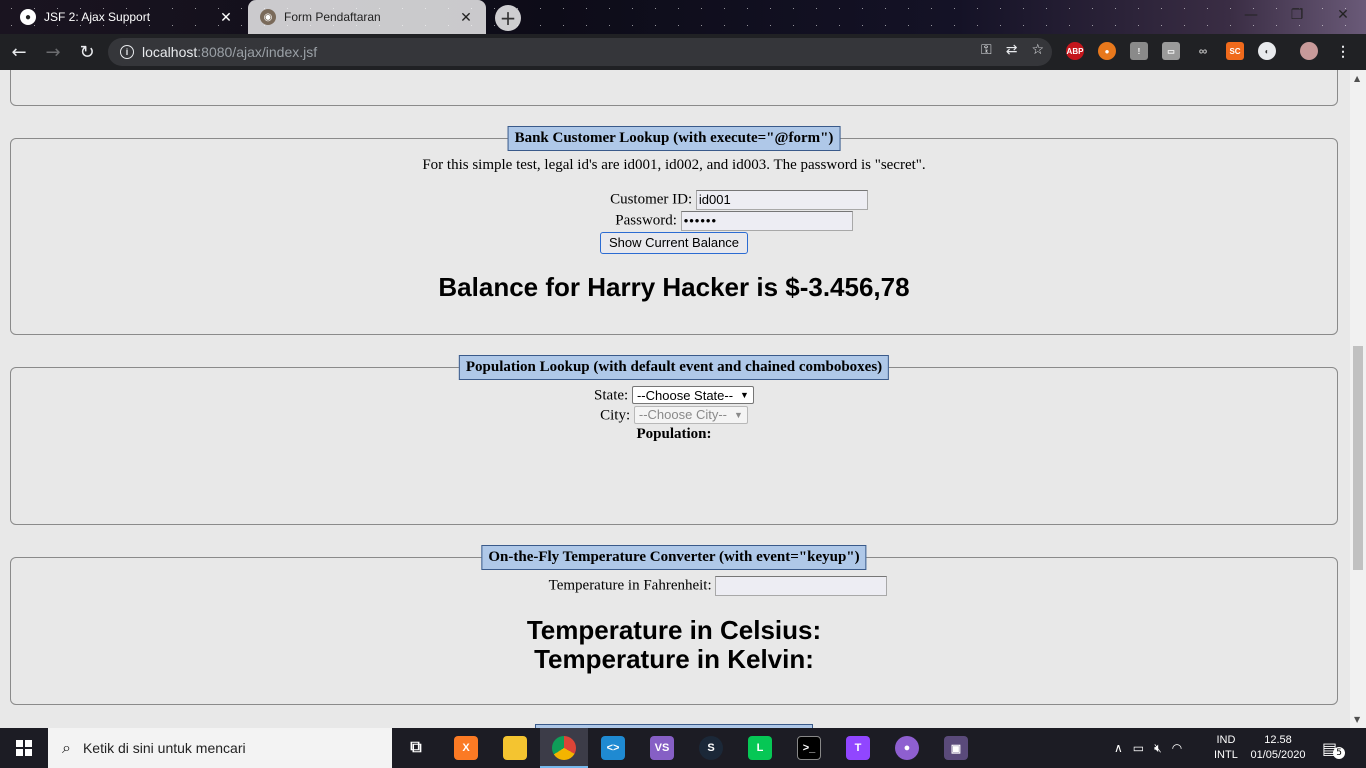  I want to click on fahrenheit-label: Temperature in Fahrenheit:, so click(630, 585).